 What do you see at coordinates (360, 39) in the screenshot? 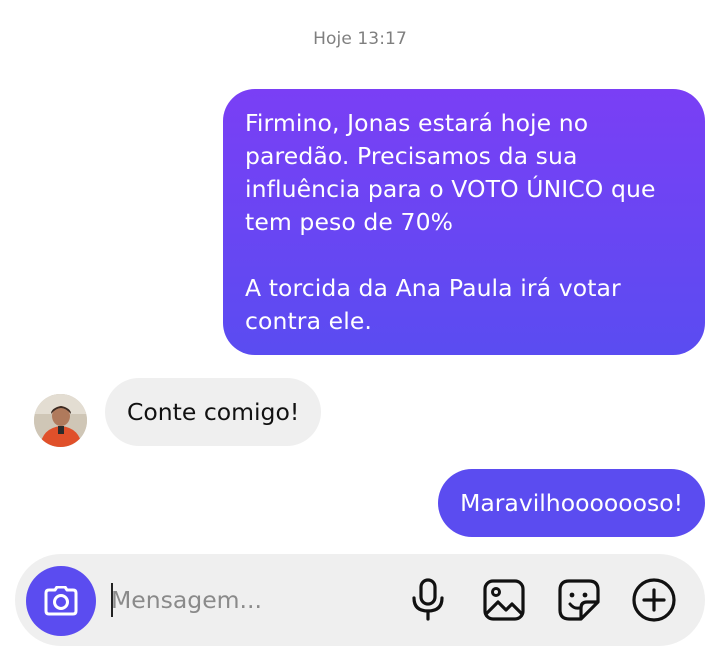
I see `message-timestamp: Hoje 13:17` at bounding box center [360, 39].